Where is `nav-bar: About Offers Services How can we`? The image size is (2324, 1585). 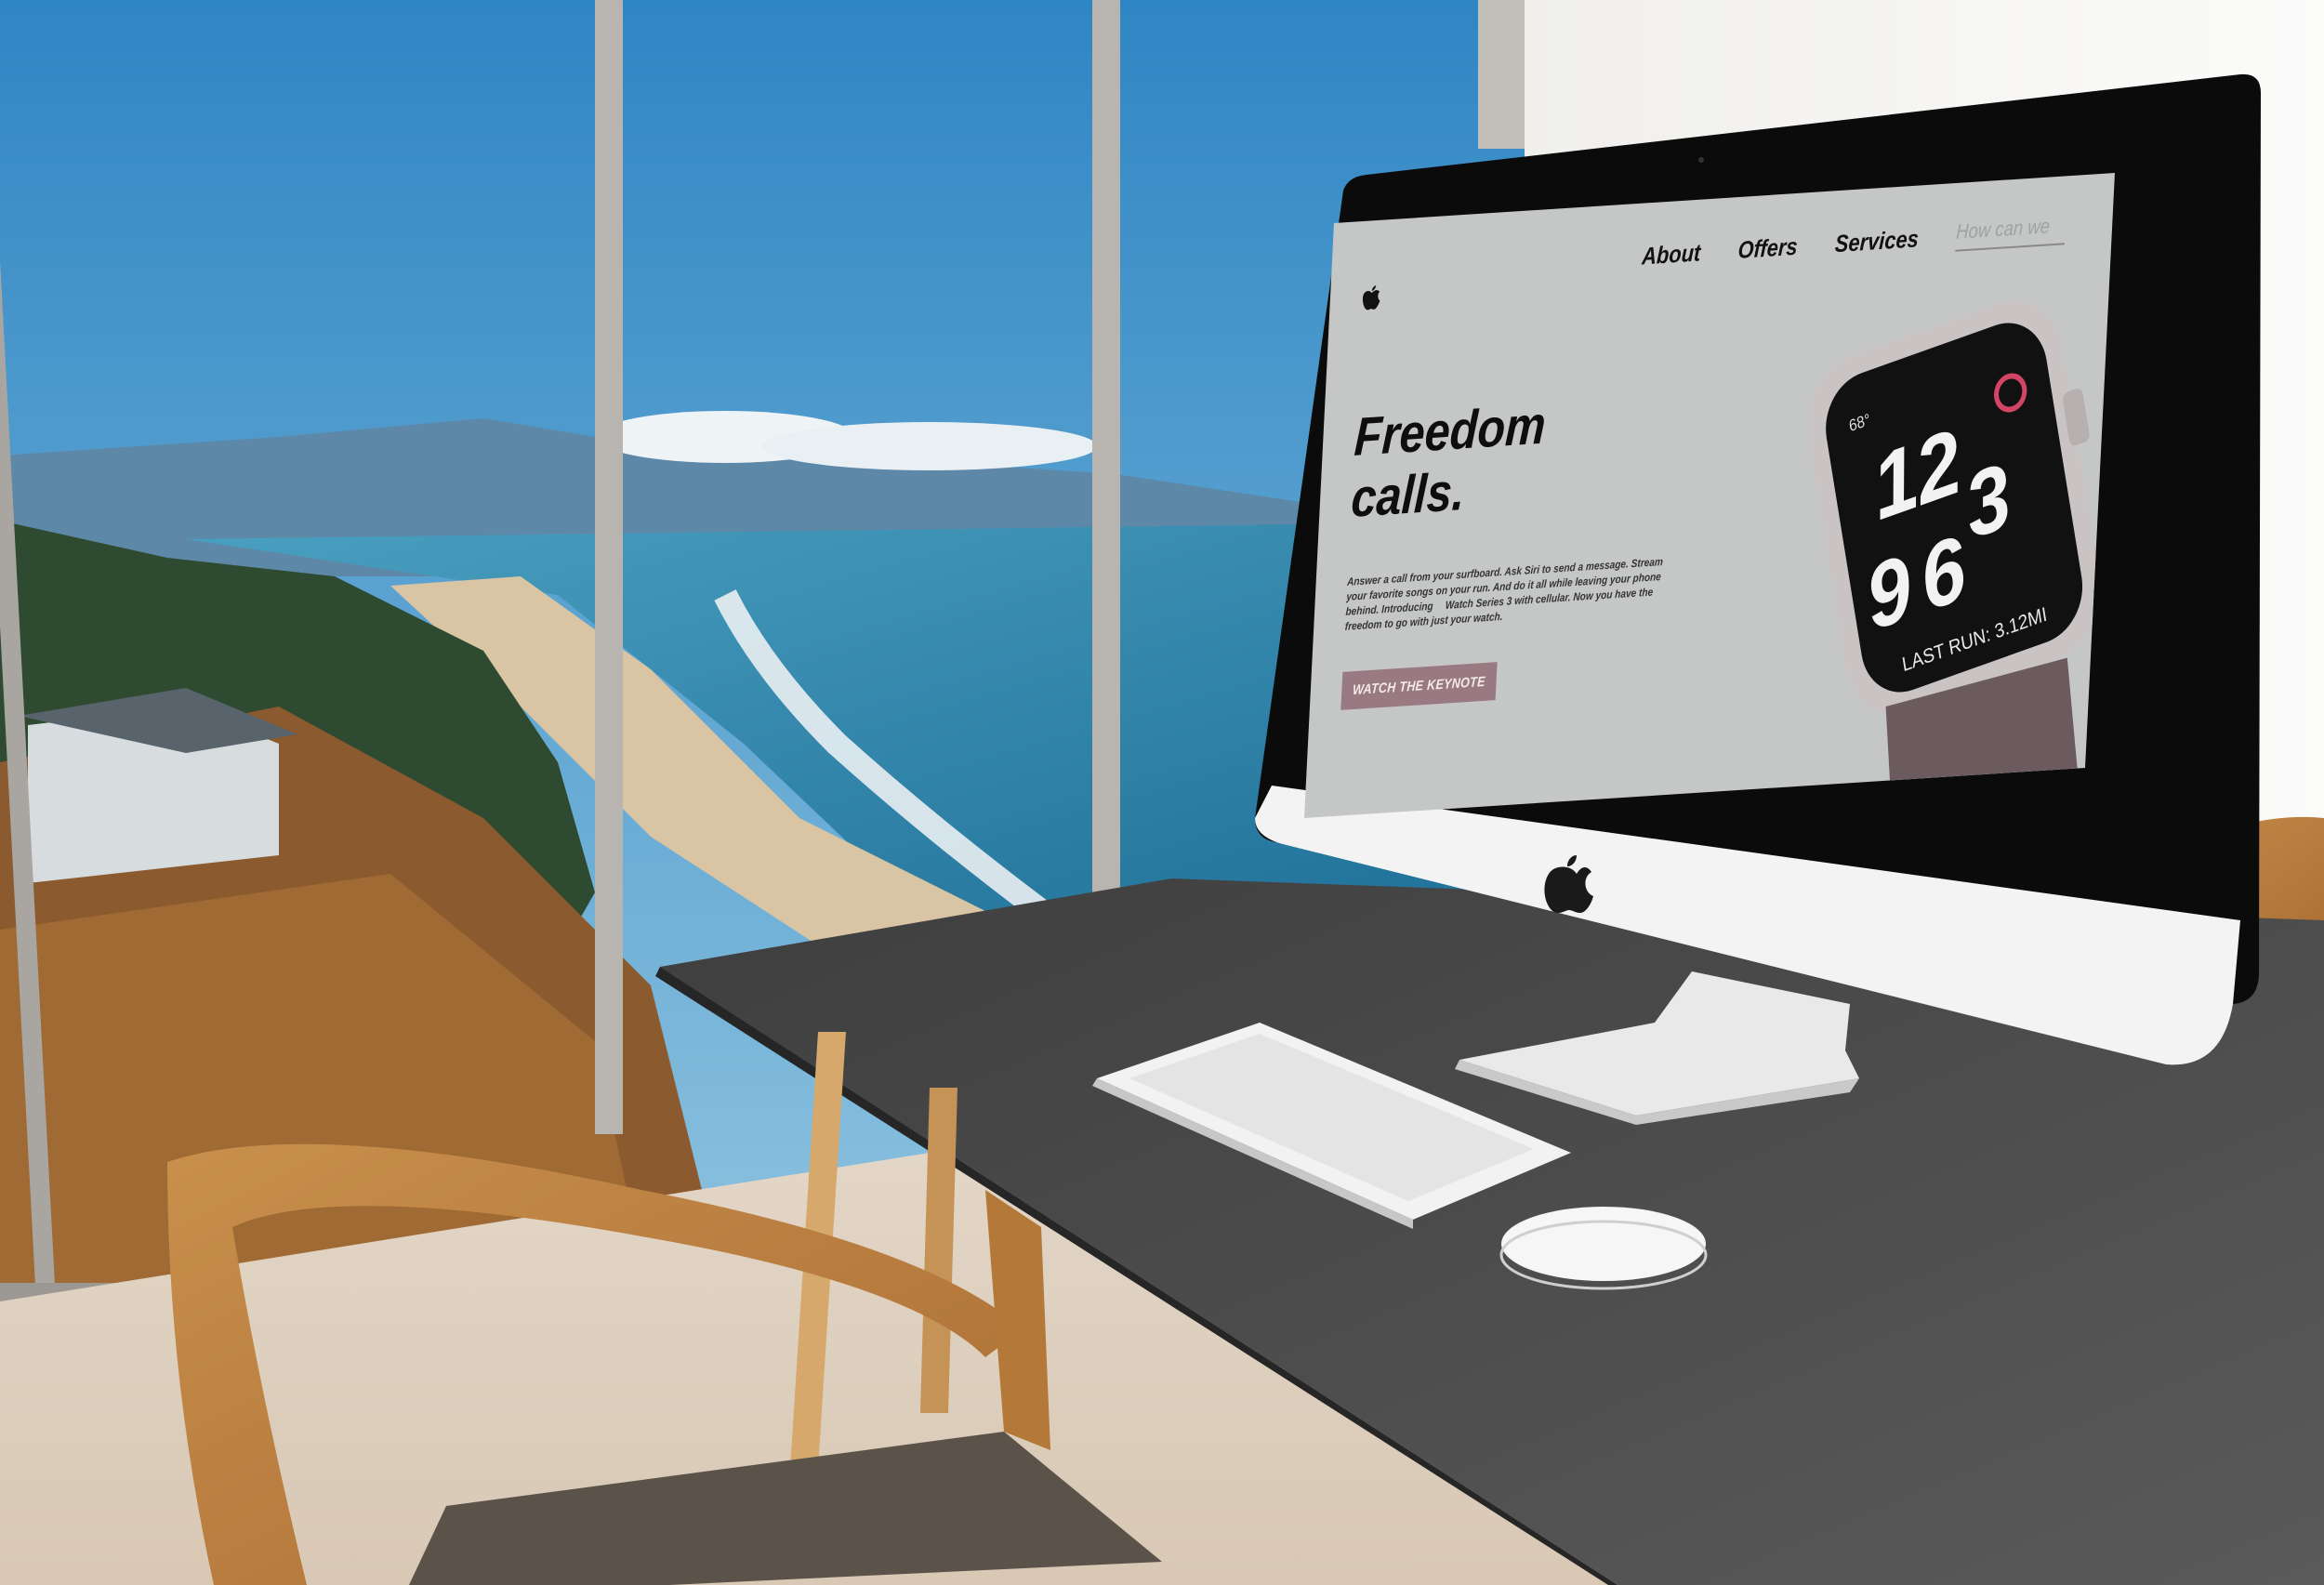
nav-bar: About Offers Services How can we is located at coordinates (1854, 242).